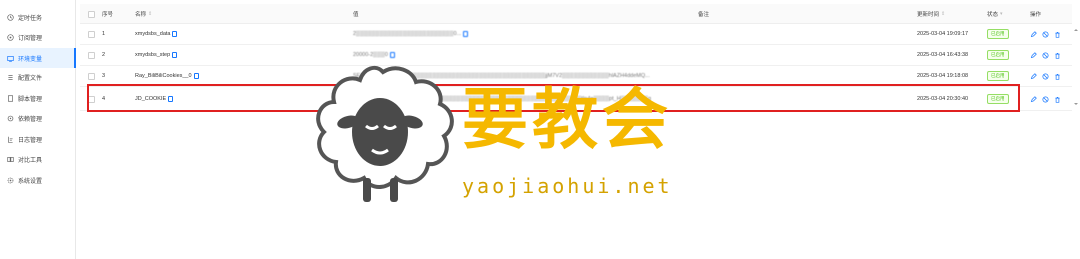 The height and width of the screenshot is (259, 1080). Describe the element at coordinates (30, 119) in the screenshot. I see `sidebar-item-label: 依赖管理` at that location.